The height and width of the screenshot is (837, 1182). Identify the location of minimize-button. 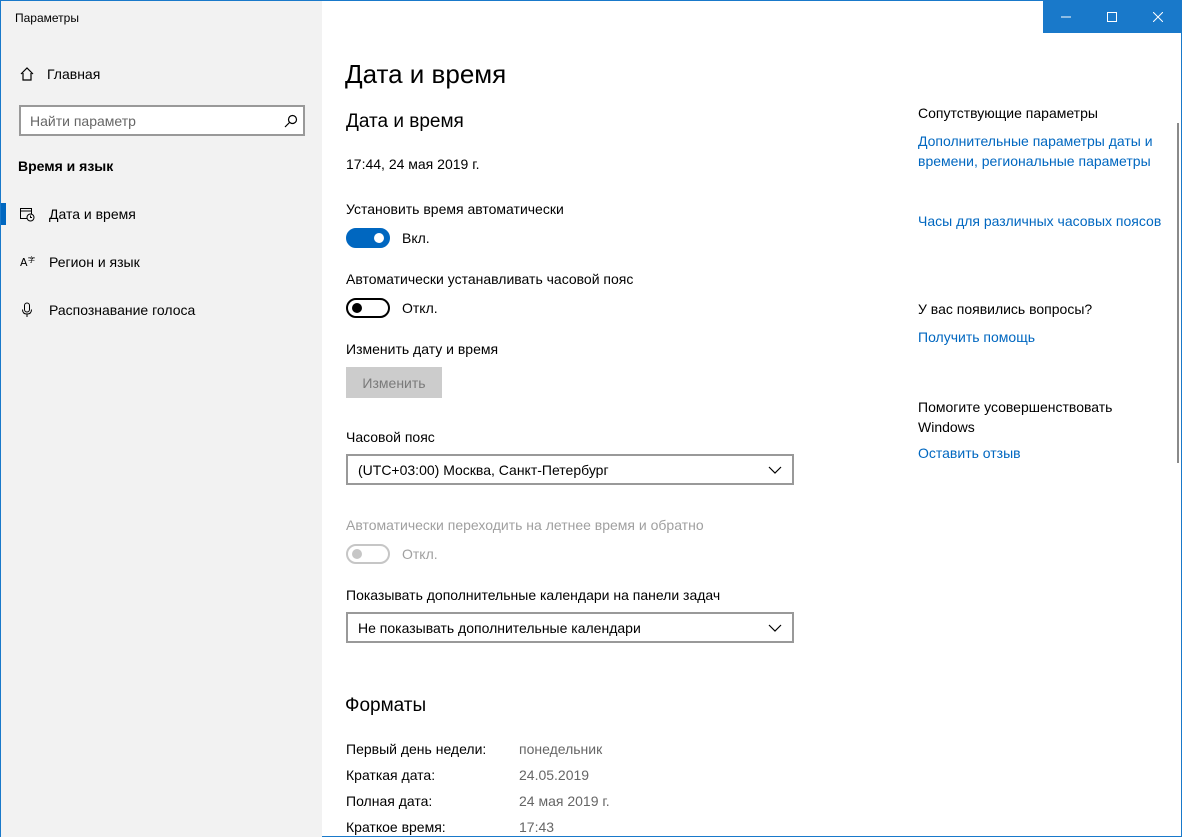
(1066, 17).